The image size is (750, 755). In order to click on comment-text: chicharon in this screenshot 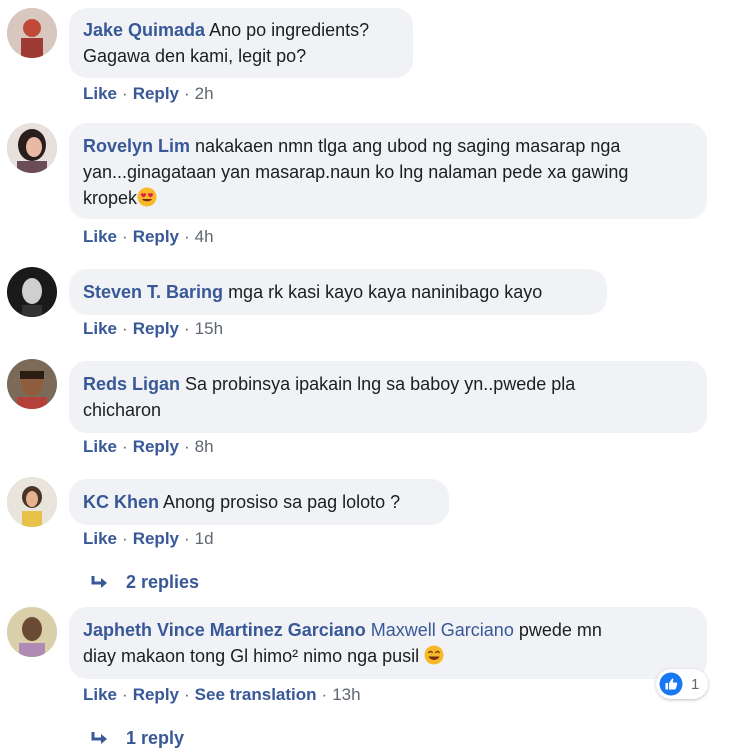, I will do `click(122, 410)`.